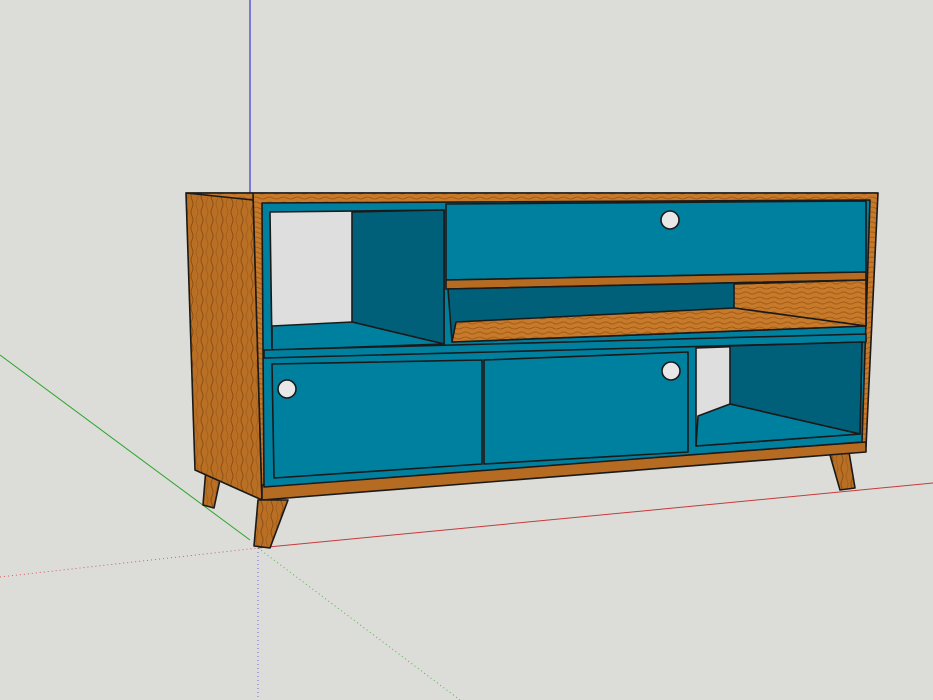 This screenshot has width=933, height=700. Describe the element at coordinates (377, 419) in the screenshot. I see `left-sliding-door` at that location.